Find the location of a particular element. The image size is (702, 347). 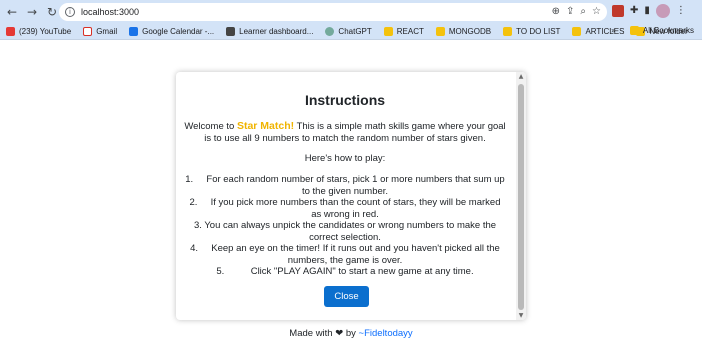

profile-avatar is located at coordinates (662, 11).